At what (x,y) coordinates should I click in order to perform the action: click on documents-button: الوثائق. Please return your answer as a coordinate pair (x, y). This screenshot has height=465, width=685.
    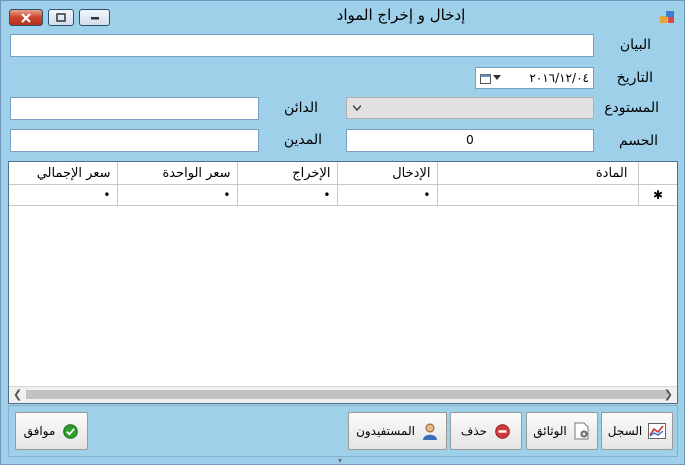
    Looking at the image, I should click on (562, 431).